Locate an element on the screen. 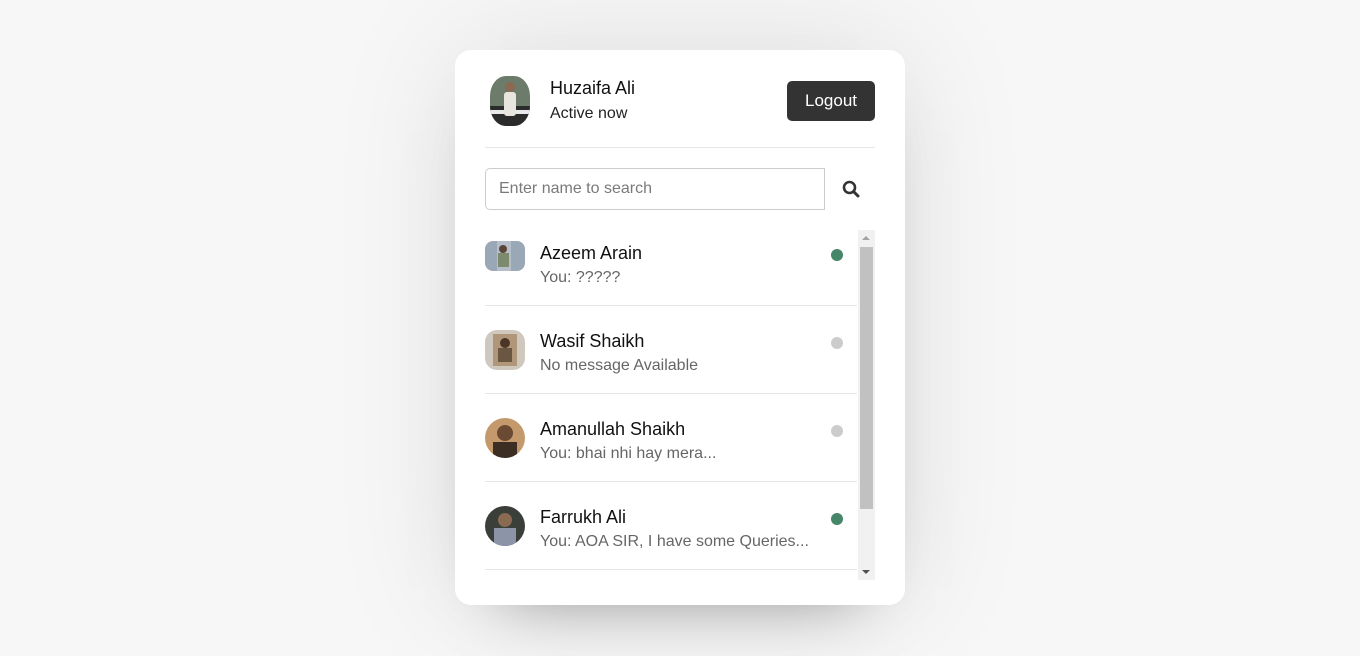 This screenshot has width=1360, height=656. current-user-avatar is located at coordinates (510, 101).